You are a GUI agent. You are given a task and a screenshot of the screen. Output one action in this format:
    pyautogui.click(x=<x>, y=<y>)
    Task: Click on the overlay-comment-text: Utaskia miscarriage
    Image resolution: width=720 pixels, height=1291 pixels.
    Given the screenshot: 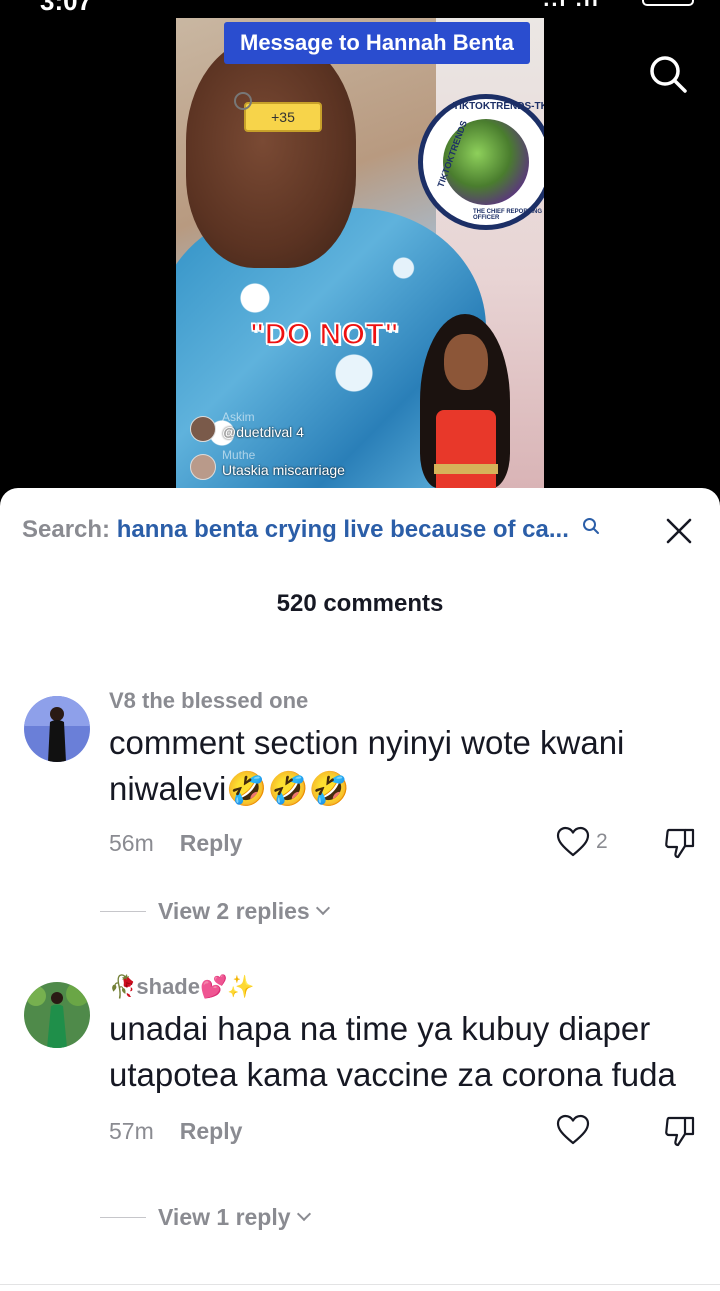 What is the action you would take?
    pyautogui.click(x=283, y=470)
    